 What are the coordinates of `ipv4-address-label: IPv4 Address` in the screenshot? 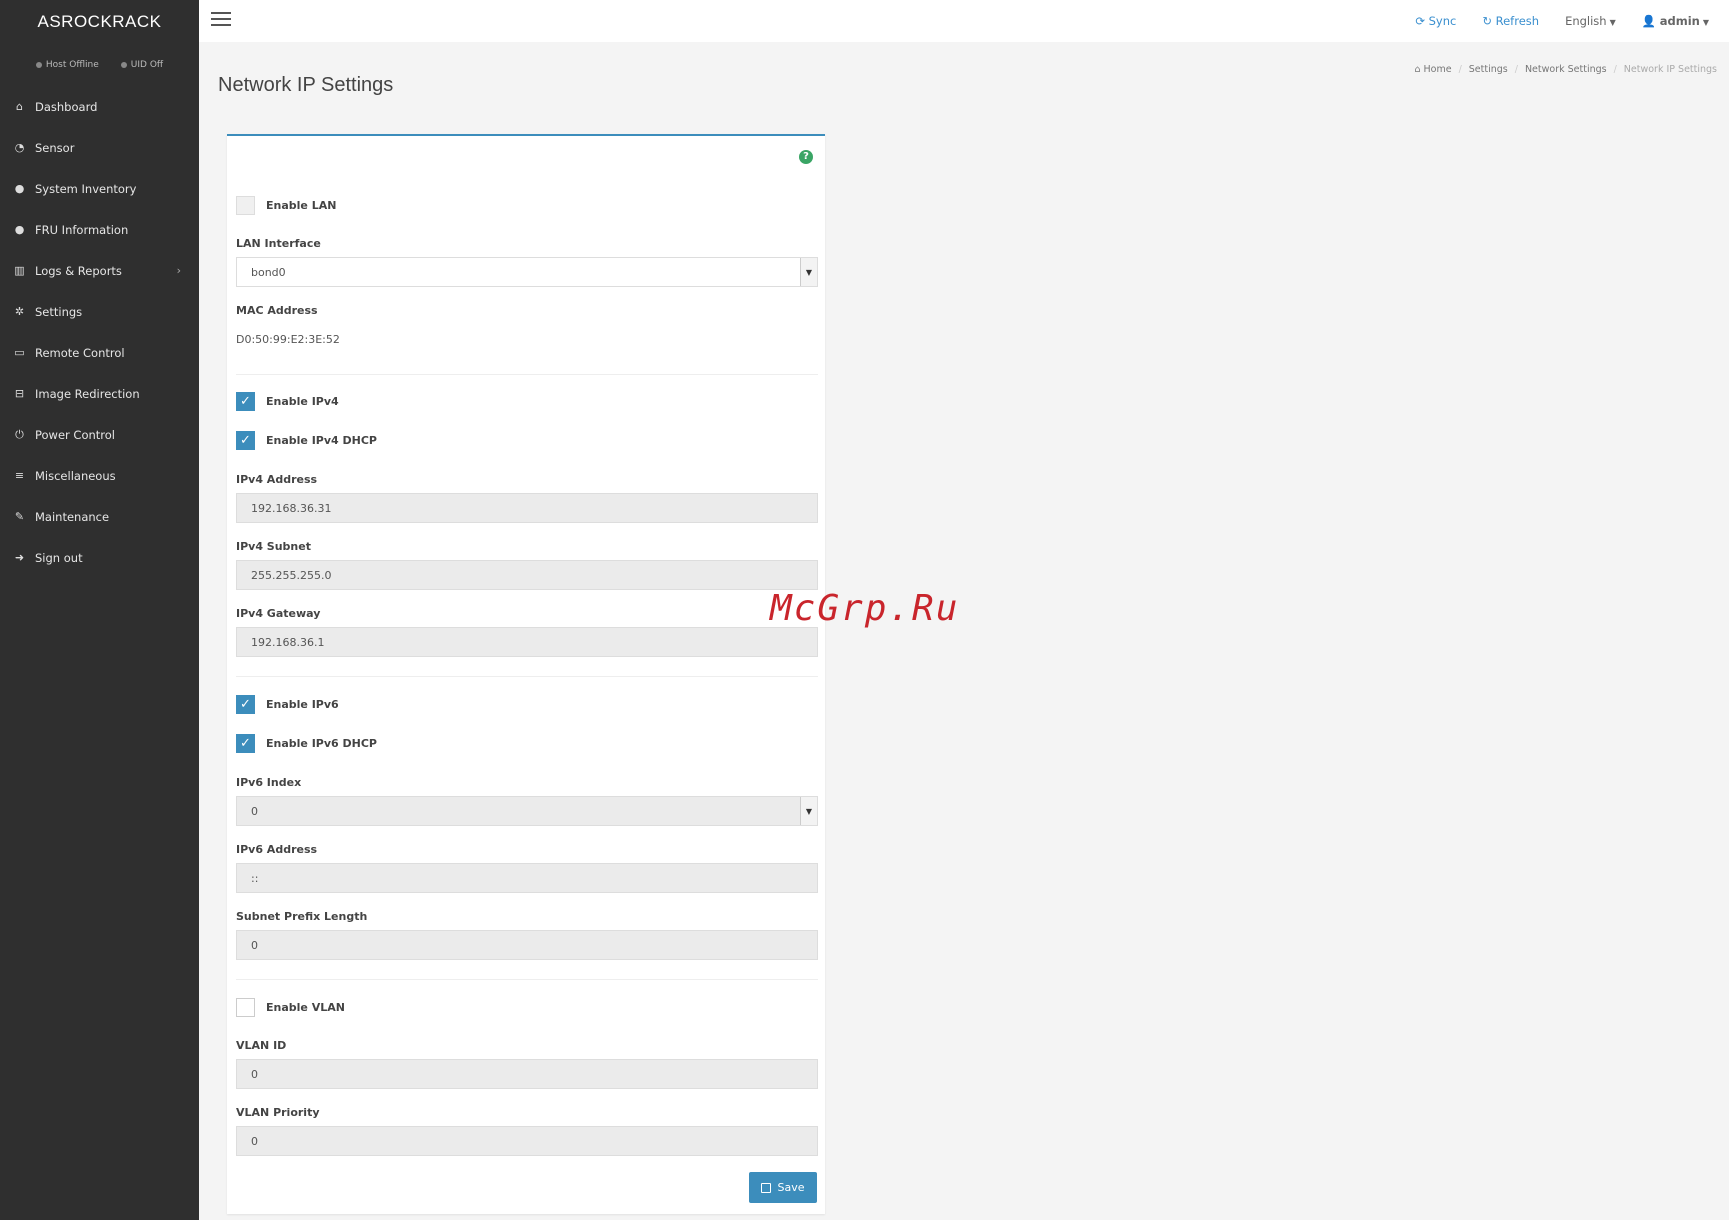 It's located at (277, 479).